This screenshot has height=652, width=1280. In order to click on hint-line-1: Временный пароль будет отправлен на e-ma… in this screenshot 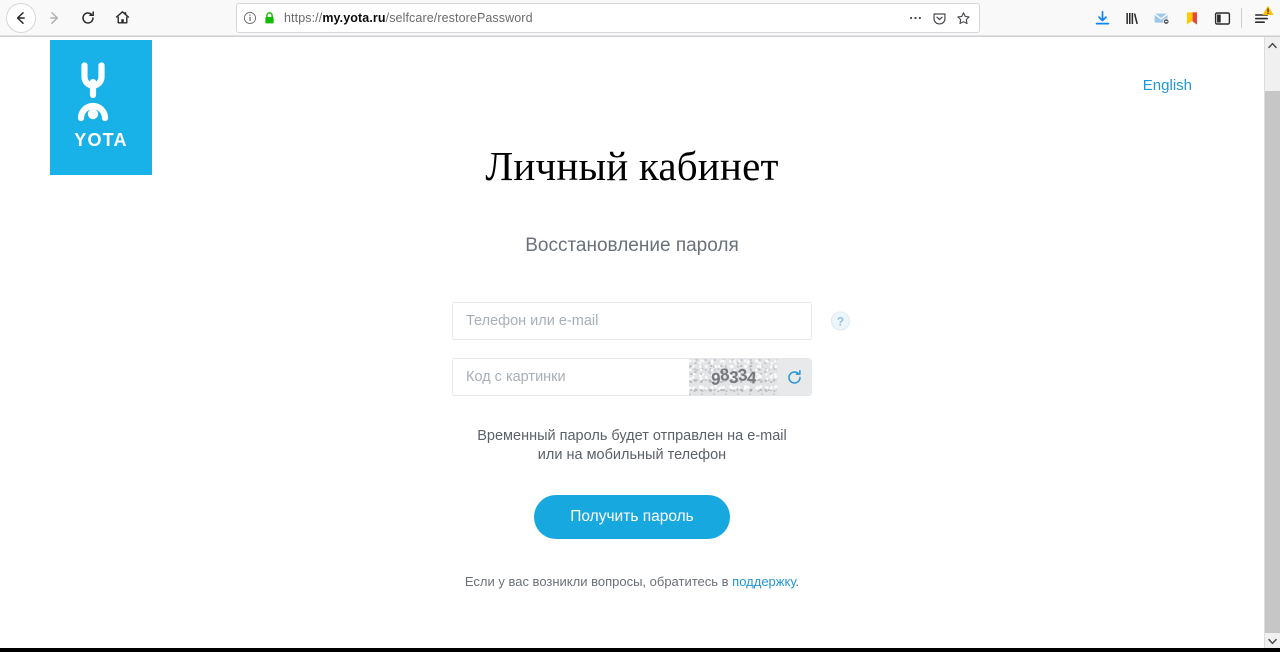, I will do `click(632, 436)`.